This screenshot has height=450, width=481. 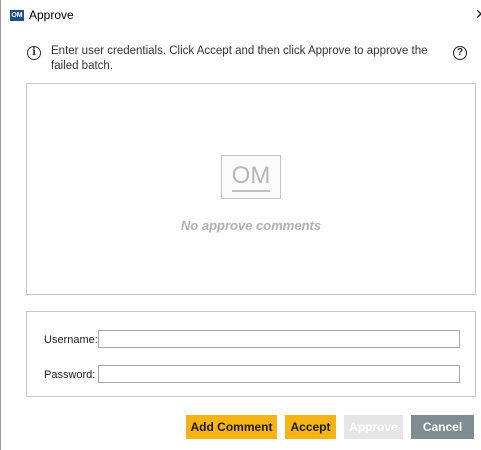 I want to click on om-logo: OM, so click(x=251, y=177).